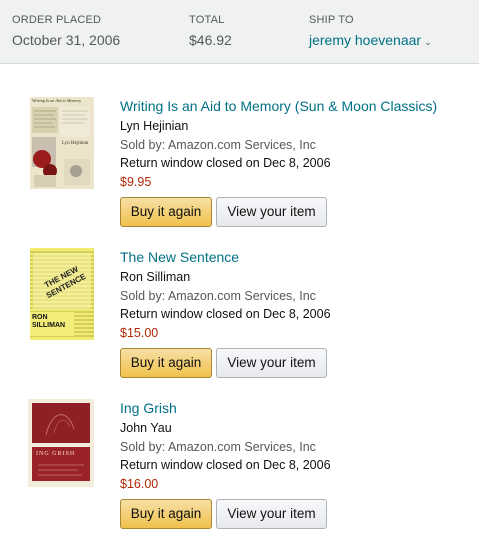 This screenshot has height=539, width=479. I want to click on total-label: TOTAL, so click(207, 20).